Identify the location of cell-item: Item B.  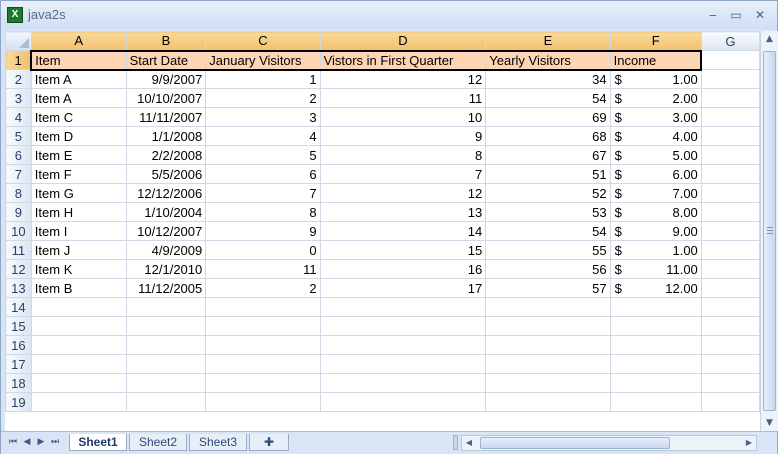
(78, 288).